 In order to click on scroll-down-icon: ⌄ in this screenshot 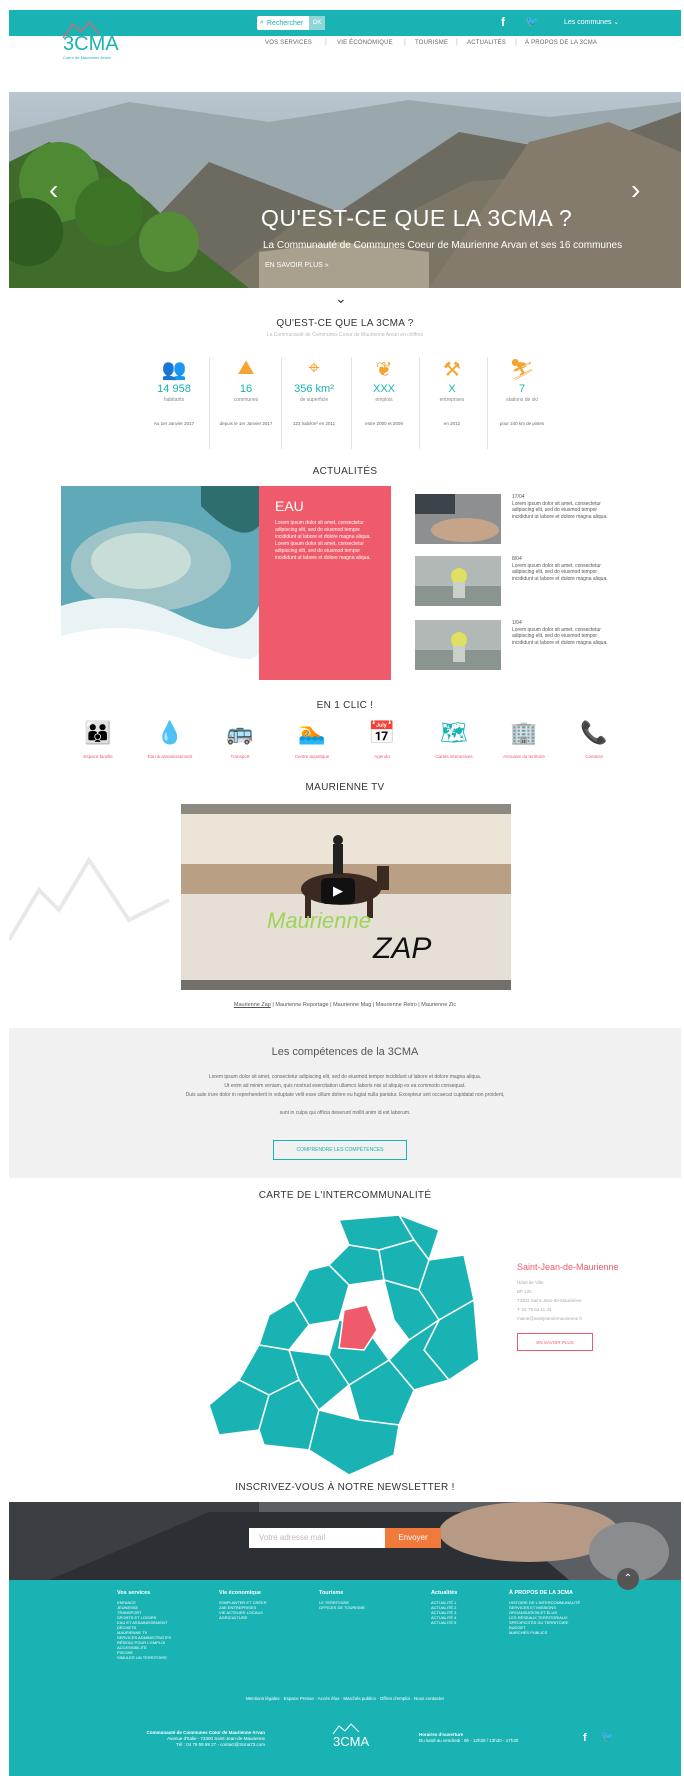, I will do `click(341, 298)`.